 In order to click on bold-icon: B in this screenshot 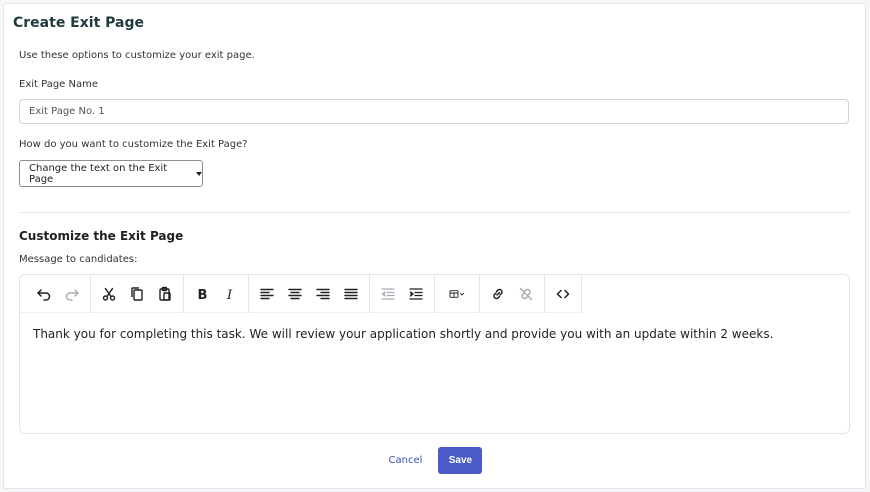, I will do `click(202, 294)`.